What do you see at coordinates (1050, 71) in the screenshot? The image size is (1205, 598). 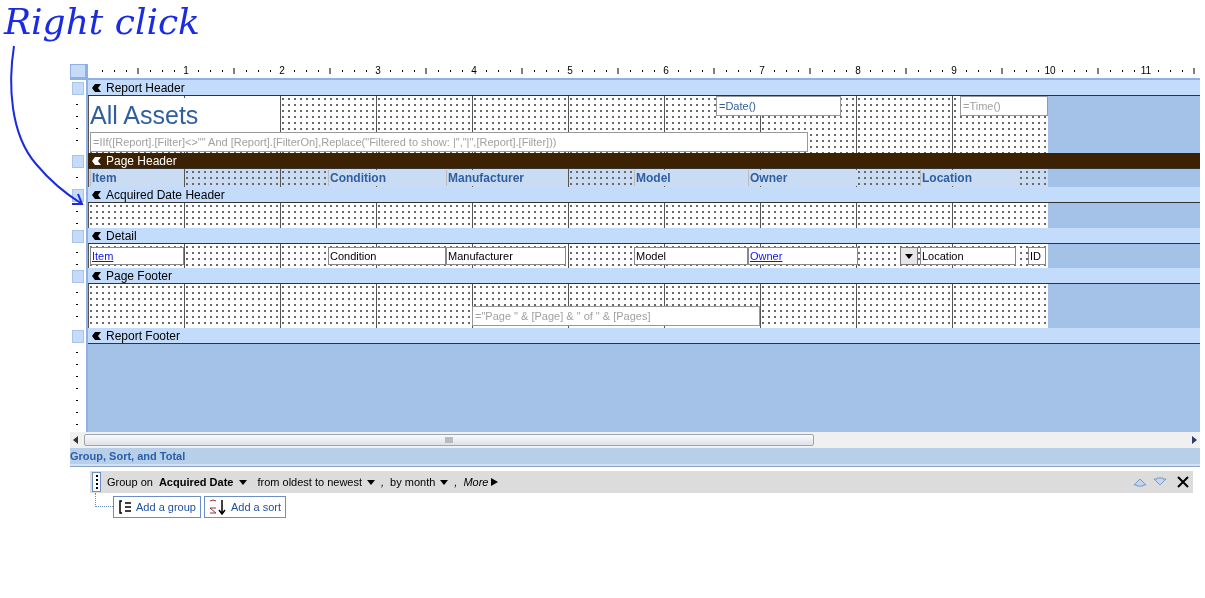 I see `ruler-number: 10` at bounding box center [1050, 71].